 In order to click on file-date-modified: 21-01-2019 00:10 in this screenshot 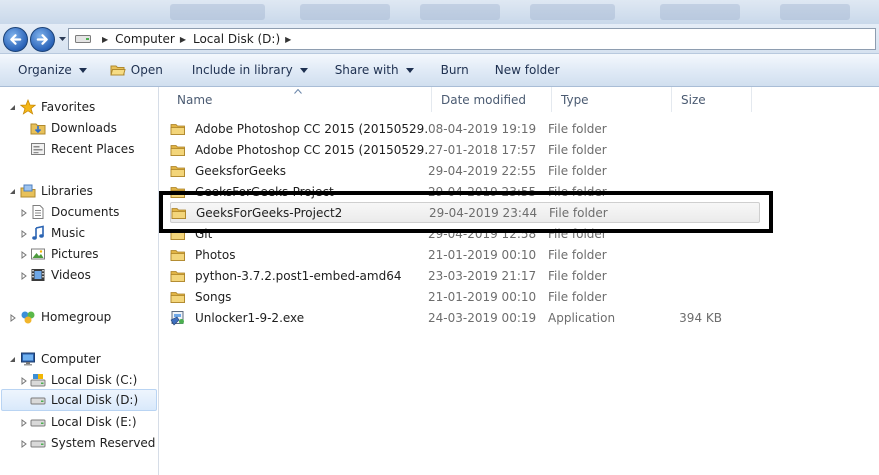, I will do `click(482, 296)`.